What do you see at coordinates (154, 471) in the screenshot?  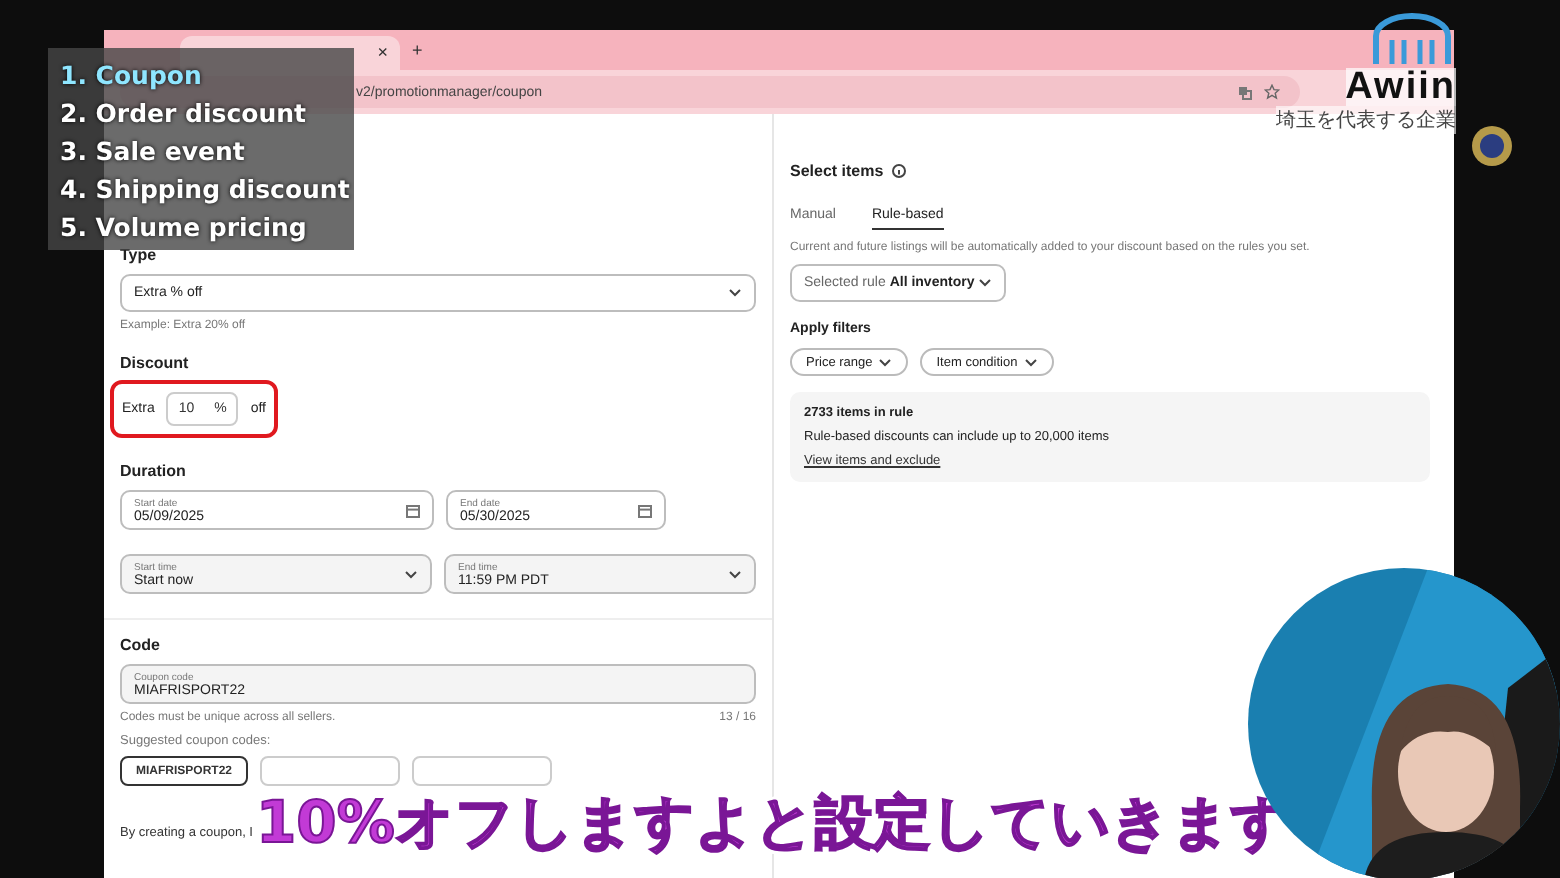 I see `duration-heading: Duration` at bounding box center [154, 471].